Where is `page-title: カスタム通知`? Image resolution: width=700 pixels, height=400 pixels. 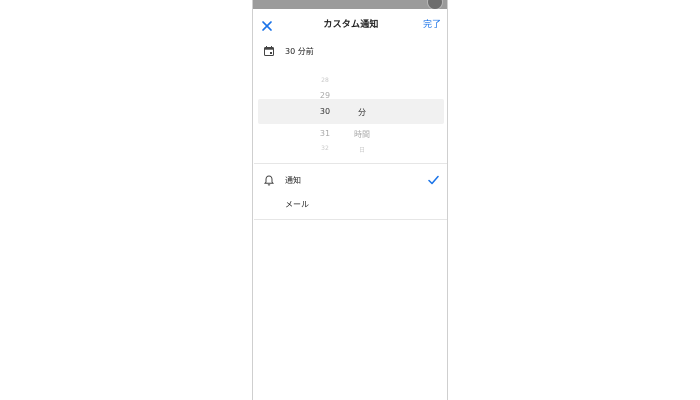 page-title: カスタム通知 is located at coordinates (351, 25).